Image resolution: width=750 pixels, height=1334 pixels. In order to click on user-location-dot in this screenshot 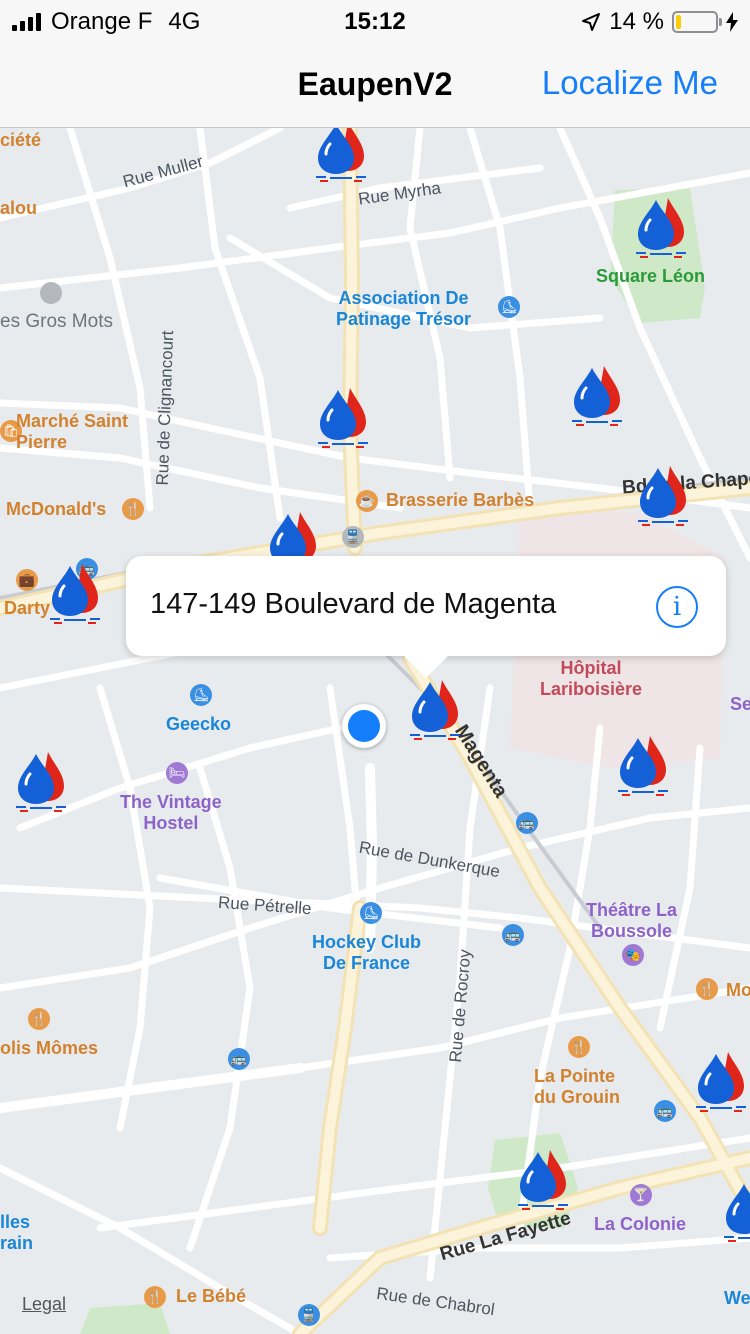, I will do `click(364, 726)`.